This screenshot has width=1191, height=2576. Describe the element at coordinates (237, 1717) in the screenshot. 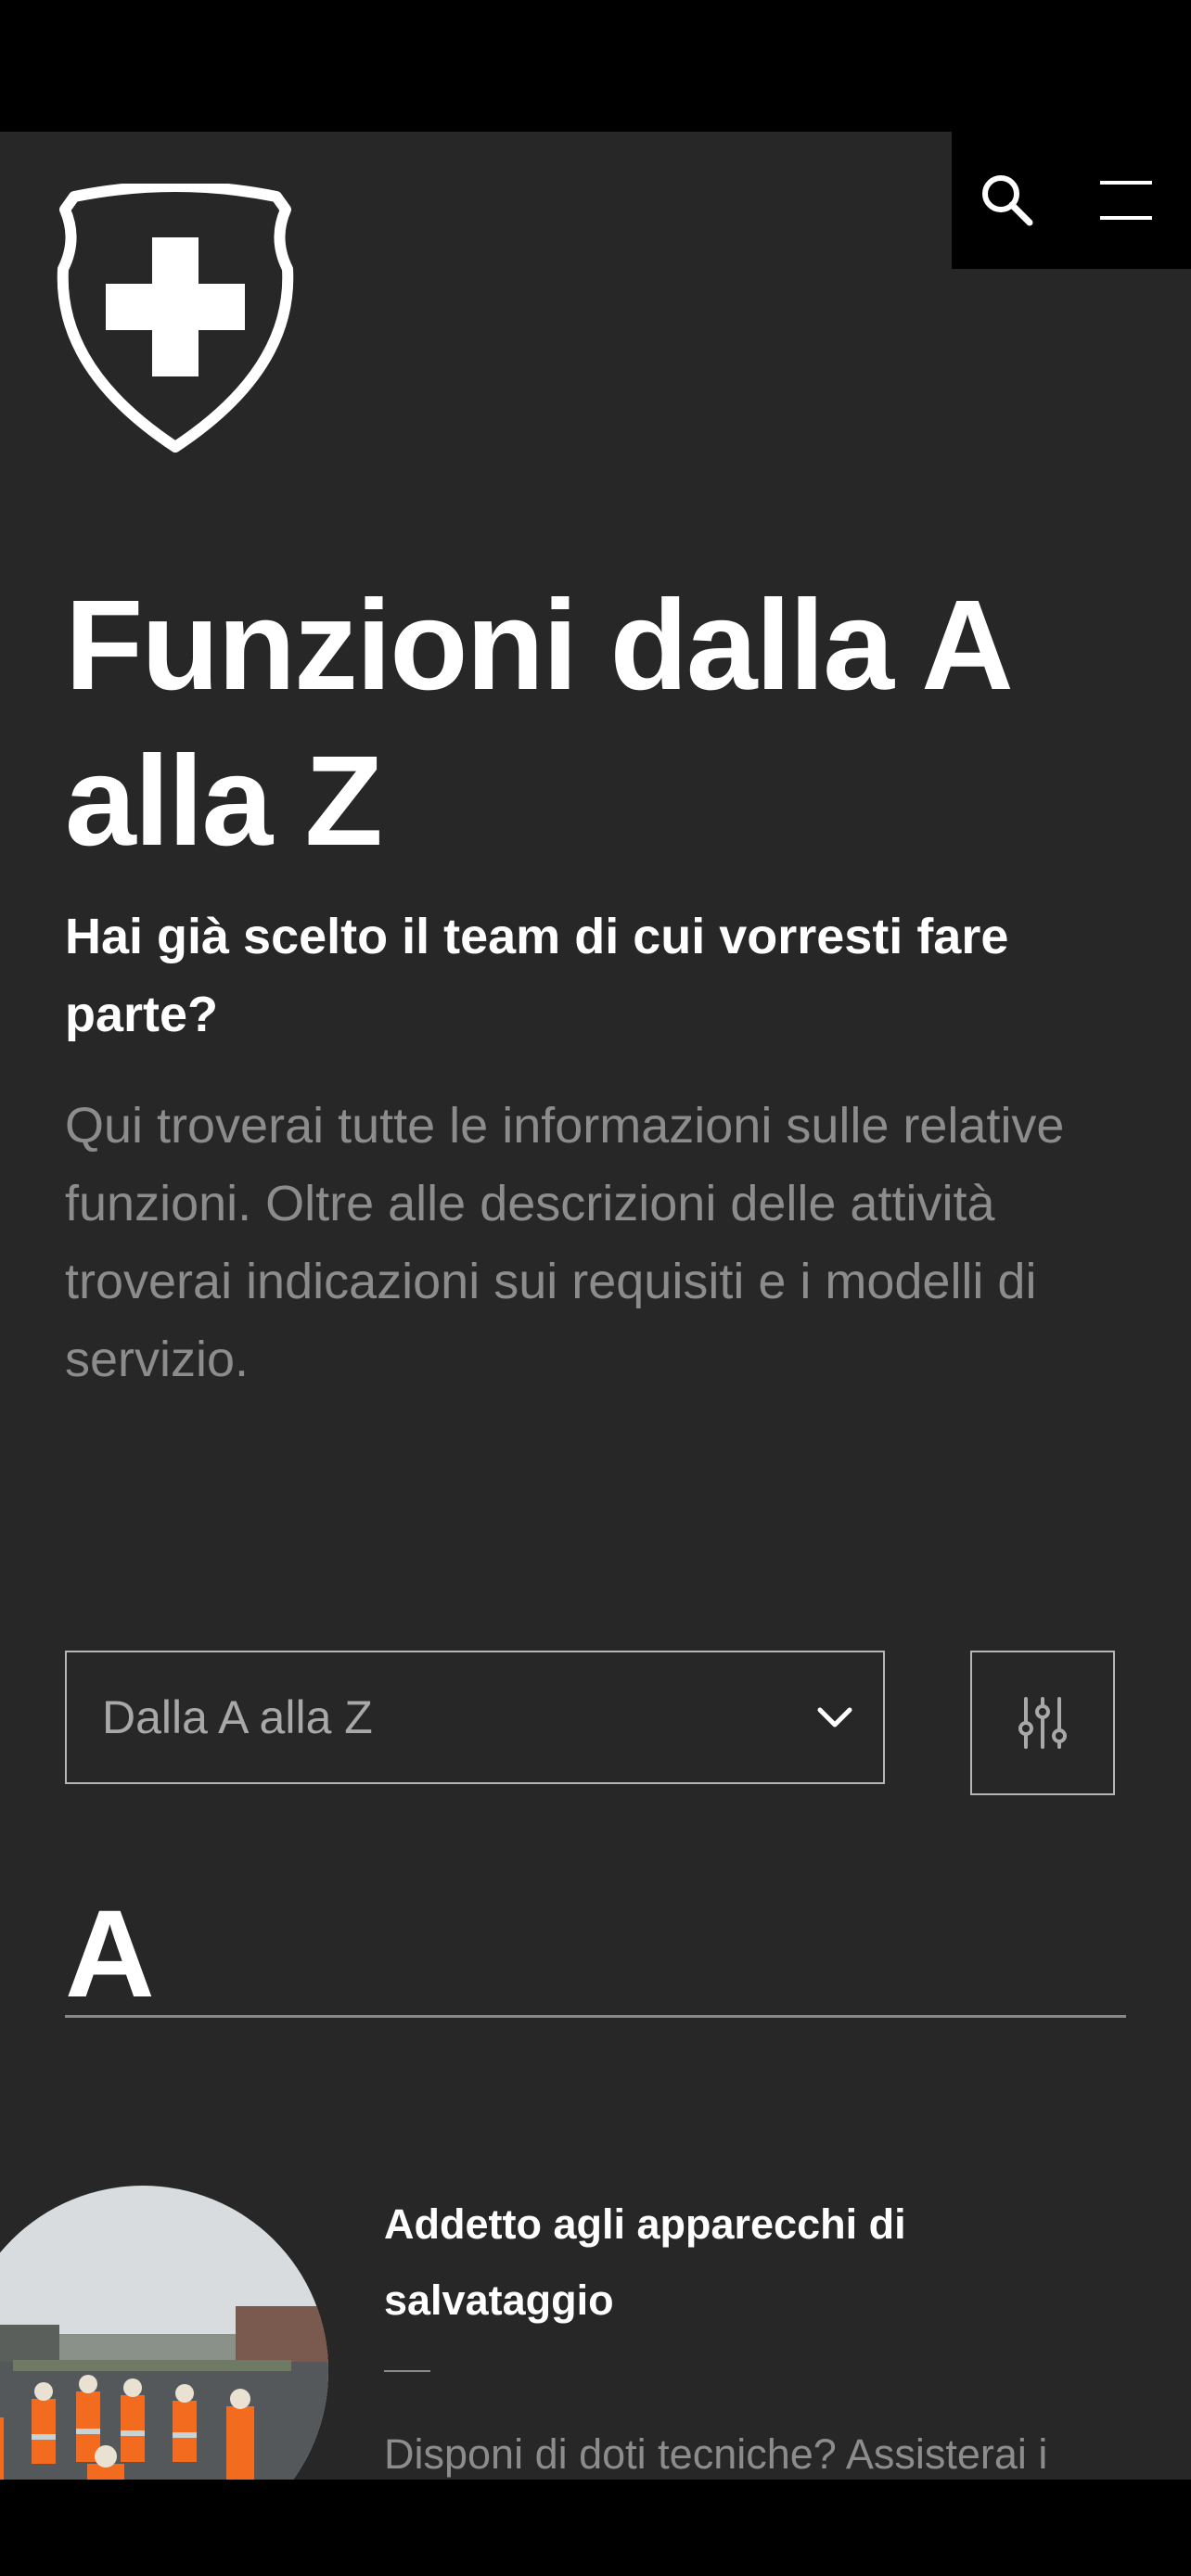

I see `sort-selected-value: Dalla A alla Z` at that location.